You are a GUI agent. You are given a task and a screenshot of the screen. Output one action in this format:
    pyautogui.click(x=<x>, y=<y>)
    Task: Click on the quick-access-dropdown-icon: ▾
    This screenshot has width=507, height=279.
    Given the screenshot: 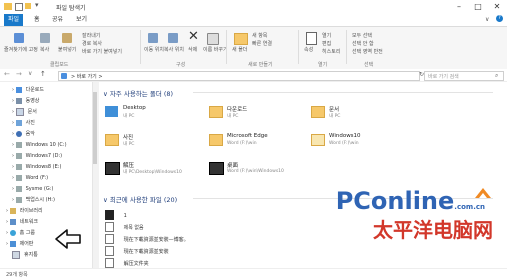 What is the action you would take?
    pyautogui.click(x=37, y=5)
    